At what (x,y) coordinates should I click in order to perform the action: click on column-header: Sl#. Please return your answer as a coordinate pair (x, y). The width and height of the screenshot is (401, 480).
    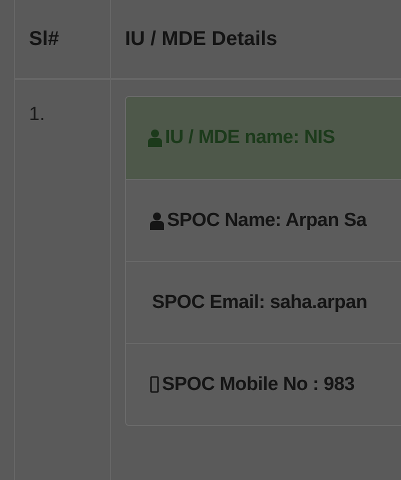
    Looking at the image, I should click on (44, 39).